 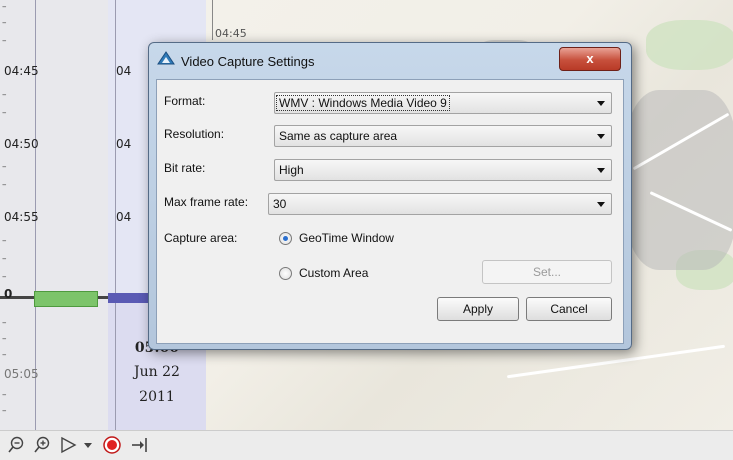 I want to click on current-time-label-left: 0, so click(x=8, y=294).